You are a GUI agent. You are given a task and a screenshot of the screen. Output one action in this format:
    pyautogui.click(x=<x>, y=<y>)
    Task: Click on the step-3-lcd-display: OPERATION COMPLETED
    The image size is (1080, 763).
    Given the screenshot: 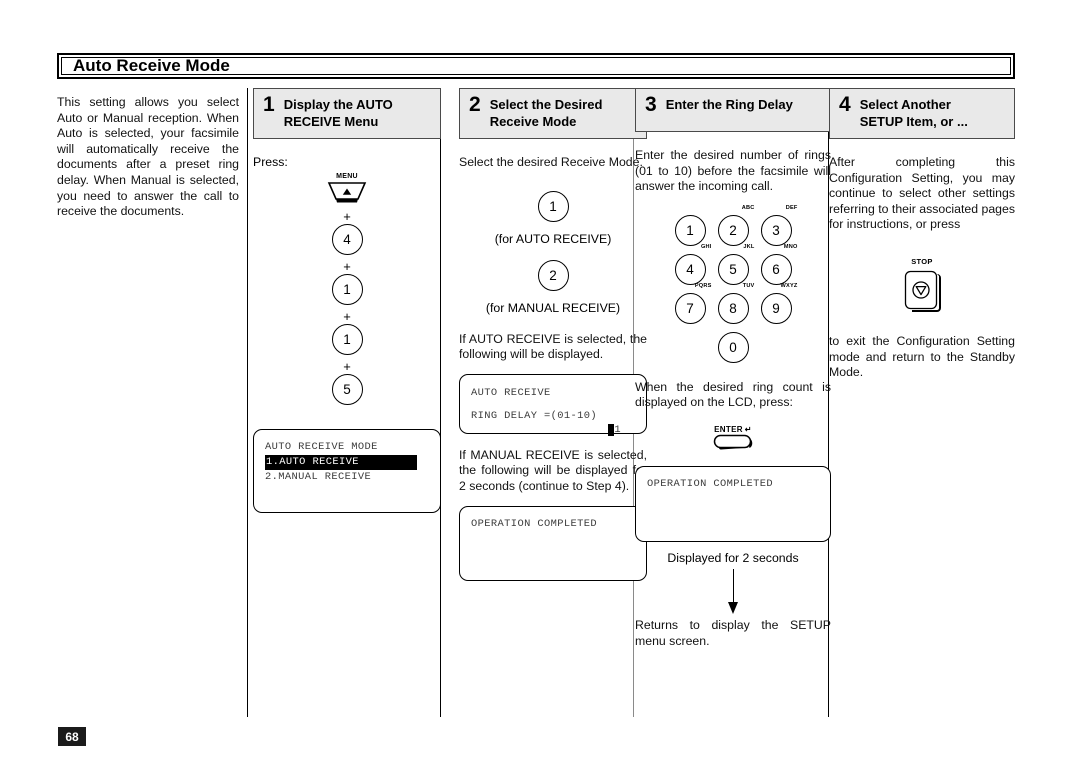 What is the action you would take?
    pyautogui.click(x=733, y=503)
    